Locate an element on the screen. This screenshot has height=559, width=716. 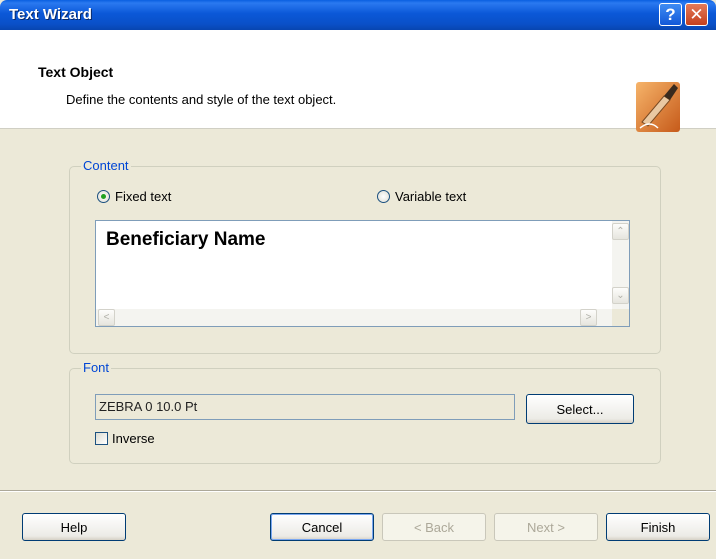
fixed-text-radio: Fixed text is located at coordinates (134, 196).